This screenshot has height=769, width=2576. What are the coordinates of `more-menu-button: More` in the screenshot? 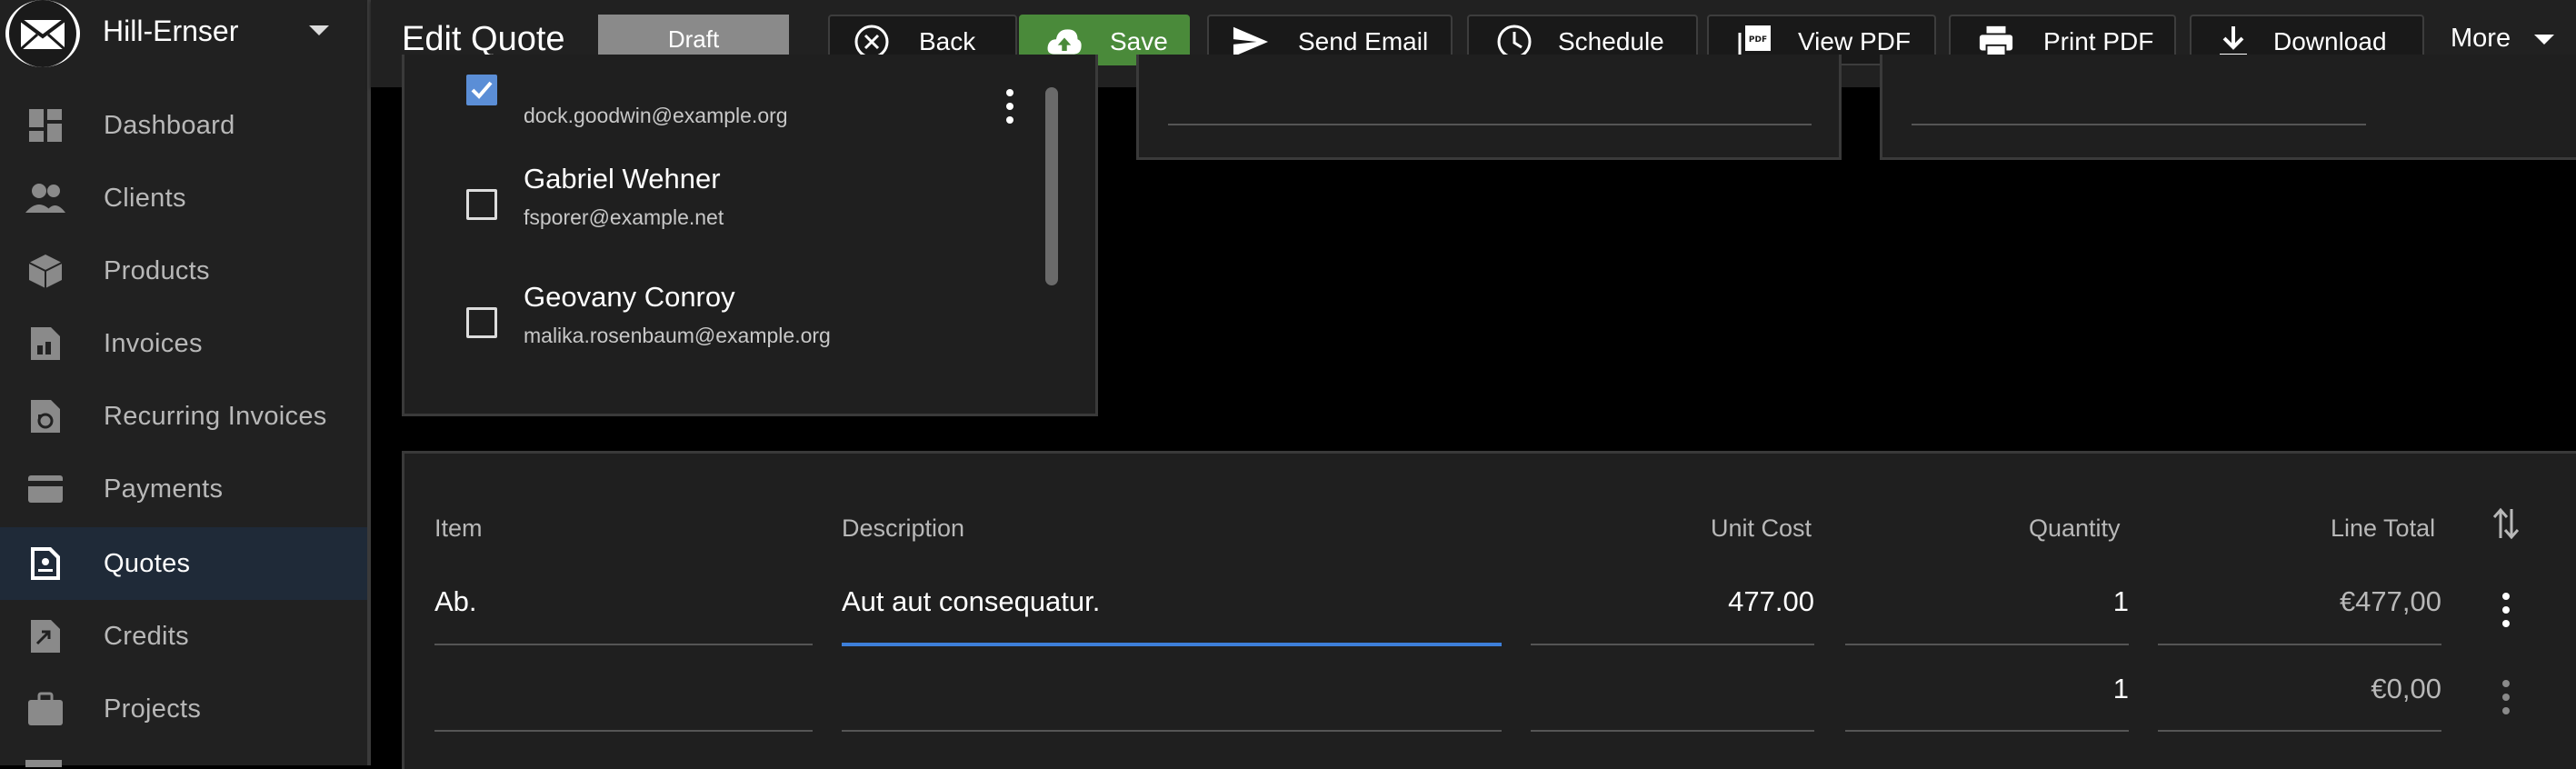 It's located at (2481, 39).